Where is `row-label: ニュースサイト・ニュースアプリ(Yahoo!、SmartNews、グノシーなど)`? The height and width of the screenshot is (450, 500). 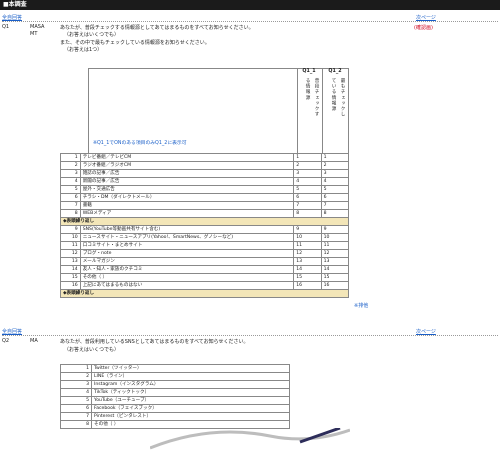 row-label: ニュースサイト・ニュースアプリ(Yahoo!、SmartNews、グノシーなど) is located at coordinates (187, 237).